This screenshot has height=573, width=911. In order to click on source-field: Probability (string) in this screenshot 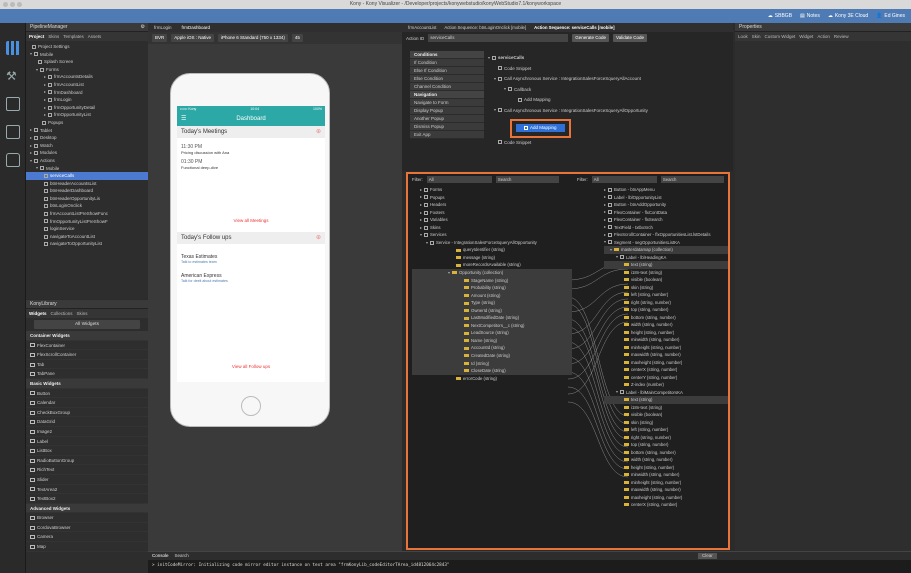, I will do `click(492, 288)`.